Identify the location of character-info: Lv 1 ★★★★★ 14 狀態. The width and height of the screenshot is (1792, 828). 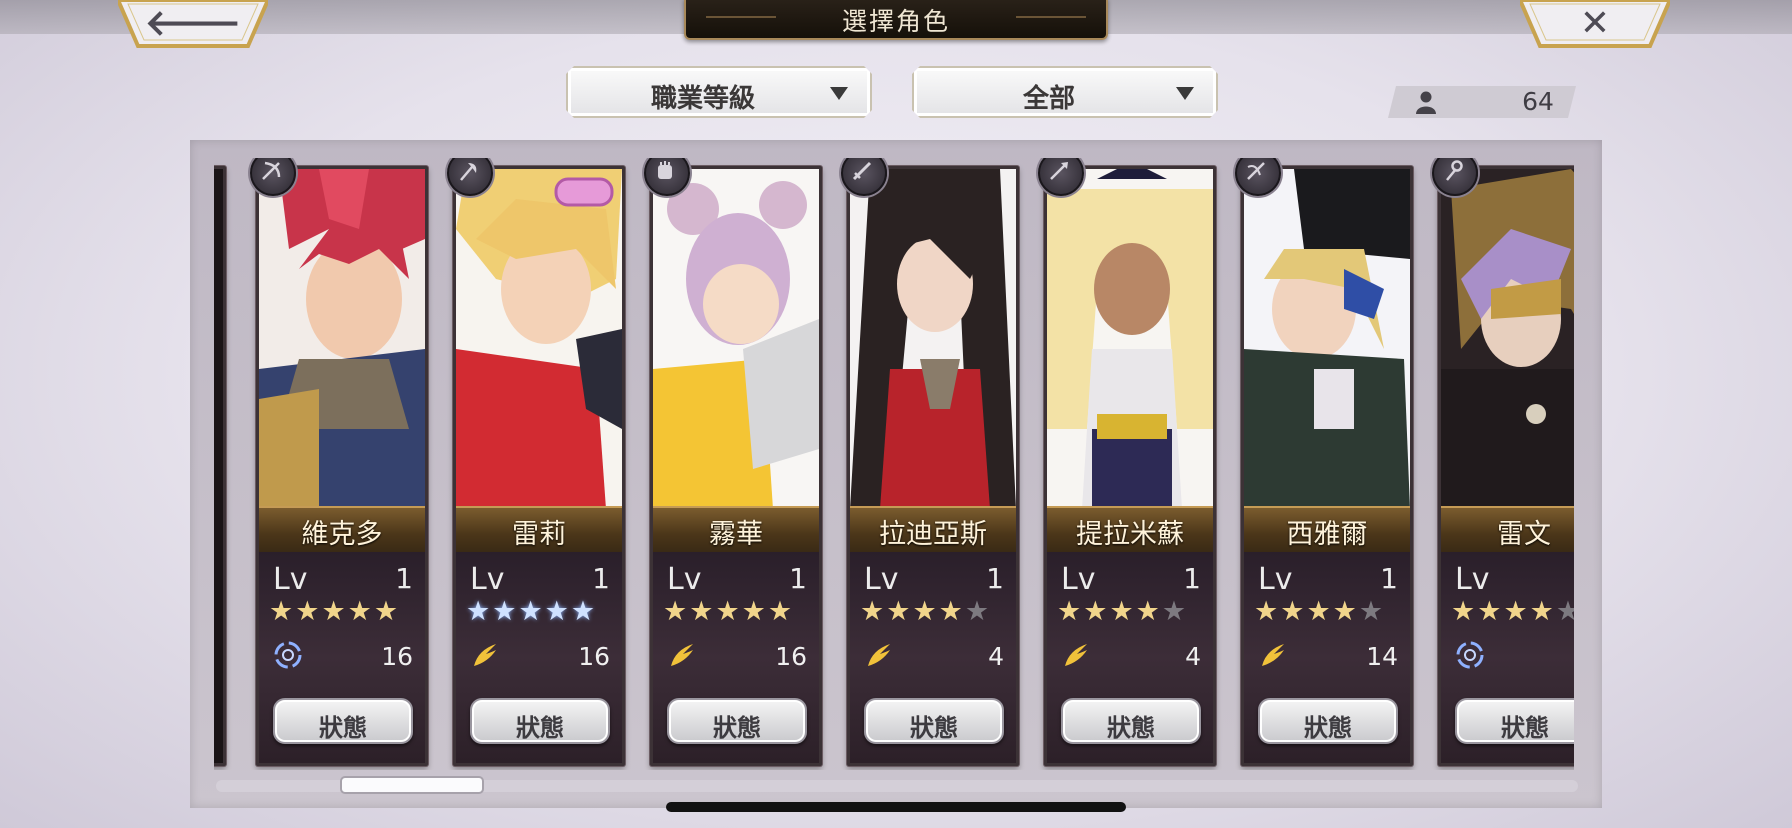
(1327, 657).